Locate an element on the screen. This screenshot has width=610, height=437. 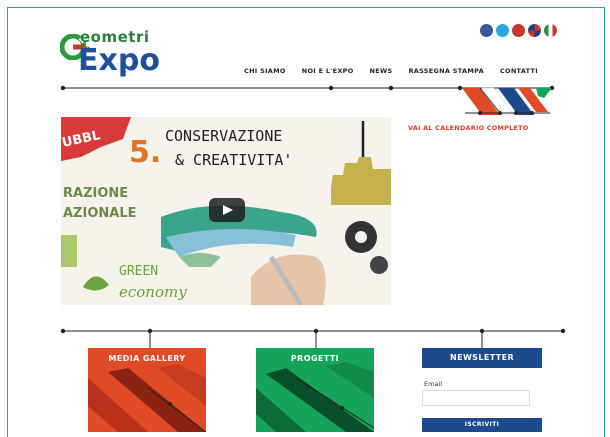
newsletter-title: NEWSLETTER is located at coordinates (482, 358).